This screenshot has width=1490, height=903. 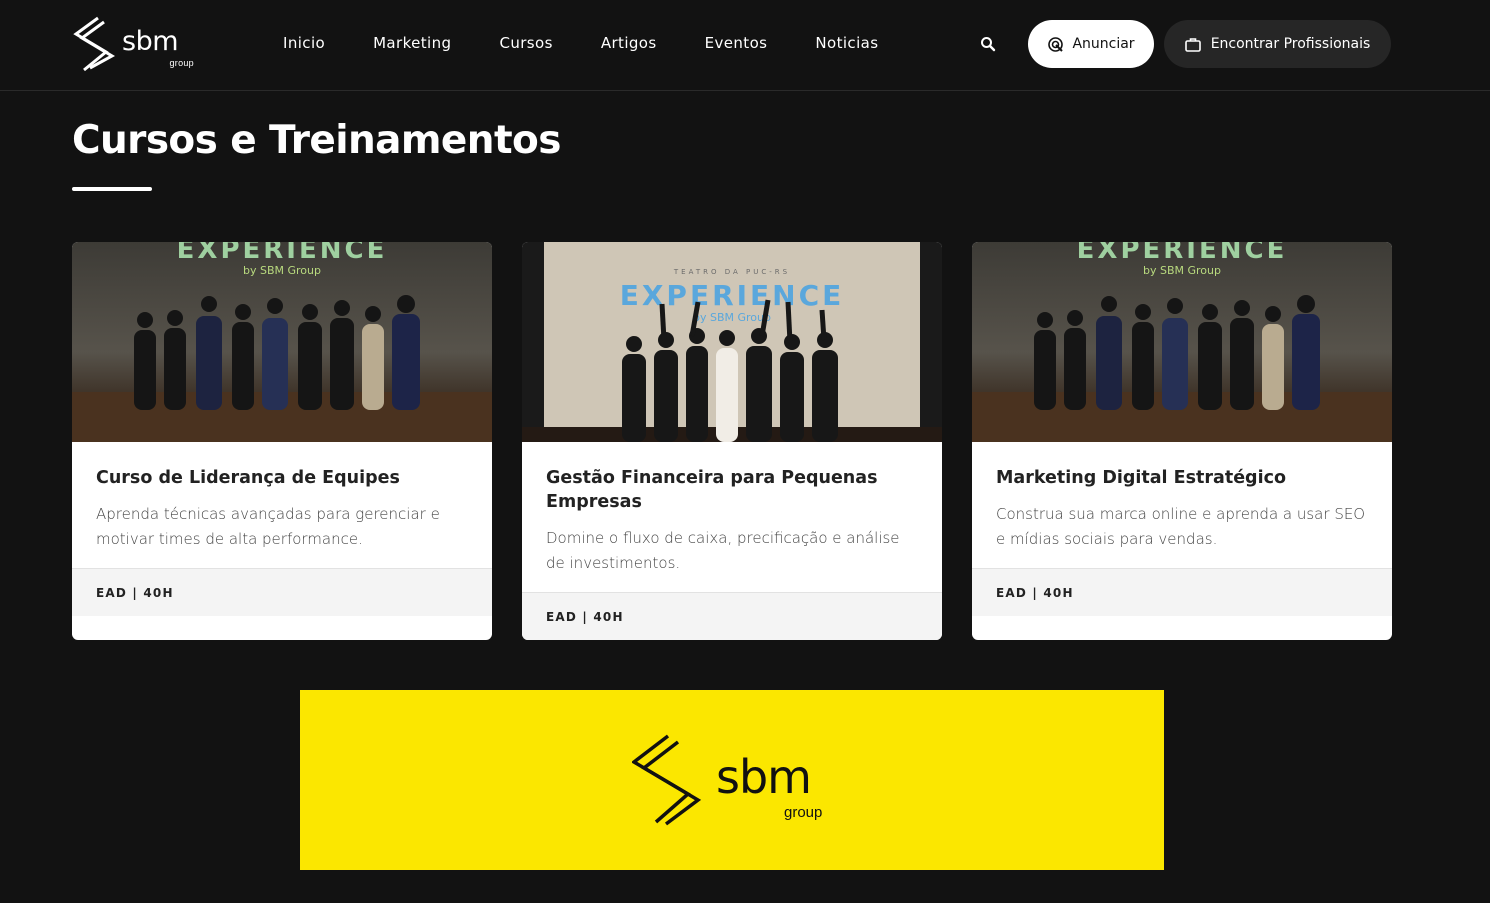 What do you see at coordinates (764, 777) in the screenshot?
I see `banner-logo-word: sbm` at bounding box center [764, 777].